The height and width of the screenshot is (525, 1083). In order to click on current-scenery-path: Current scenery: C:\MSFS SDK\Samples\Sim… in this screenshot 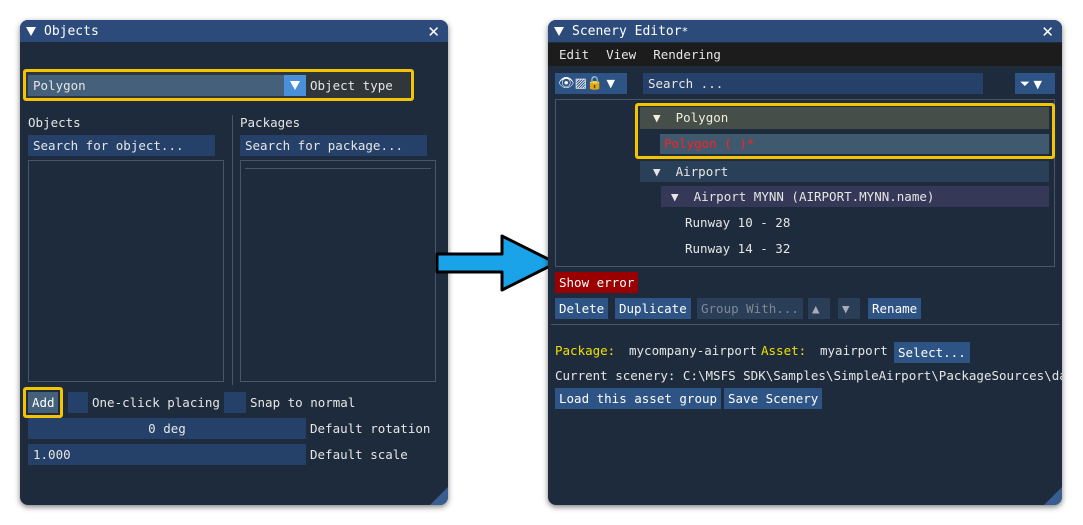, I will do `click(808, 375)`.